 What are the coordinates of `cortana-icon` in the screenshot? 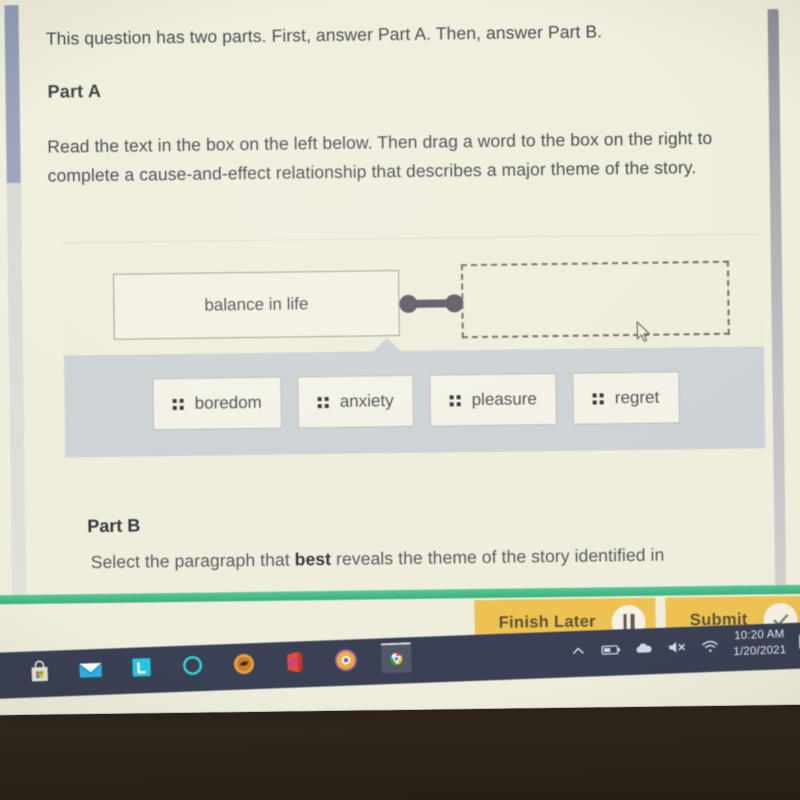 It's located at (192, 665).